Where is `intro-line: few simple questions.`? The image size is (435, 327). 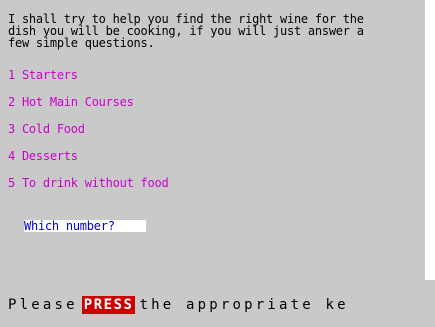 intro-line: few simple questions. is located at coordinates (81, 43).